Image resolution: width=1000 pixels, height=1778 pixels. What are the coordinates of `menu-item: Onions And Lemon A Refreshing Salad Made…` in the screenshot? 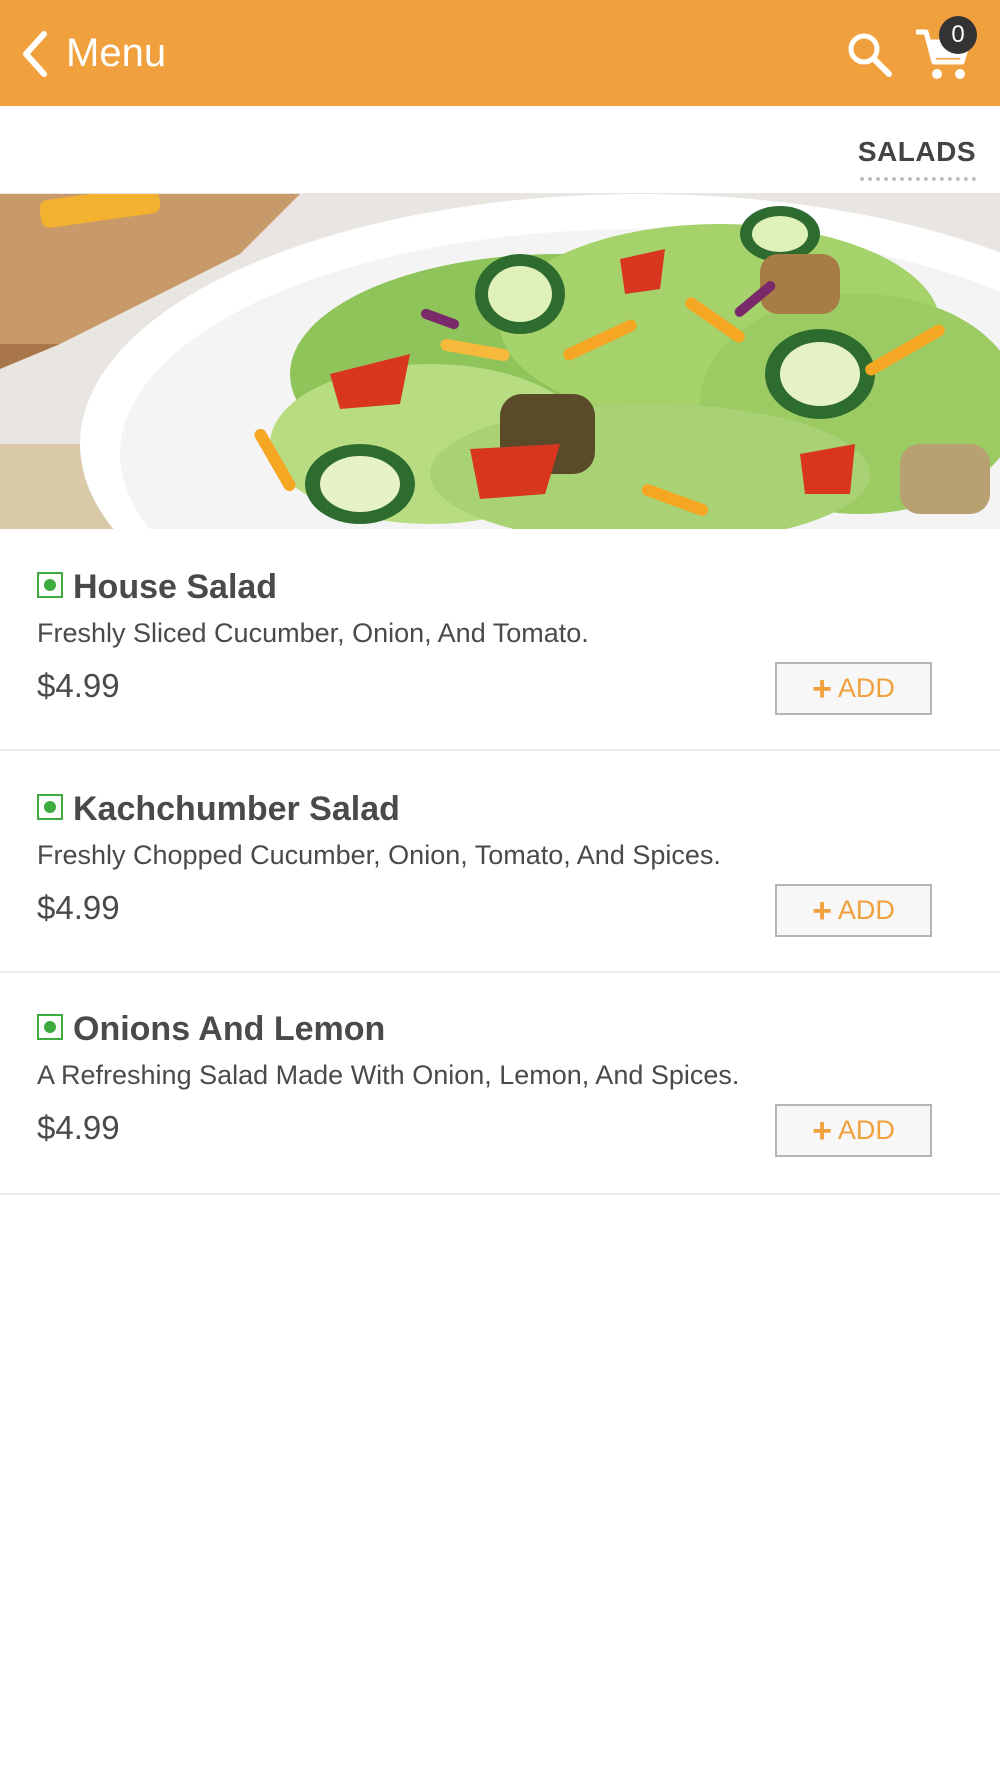 It's located at (500, 1084).